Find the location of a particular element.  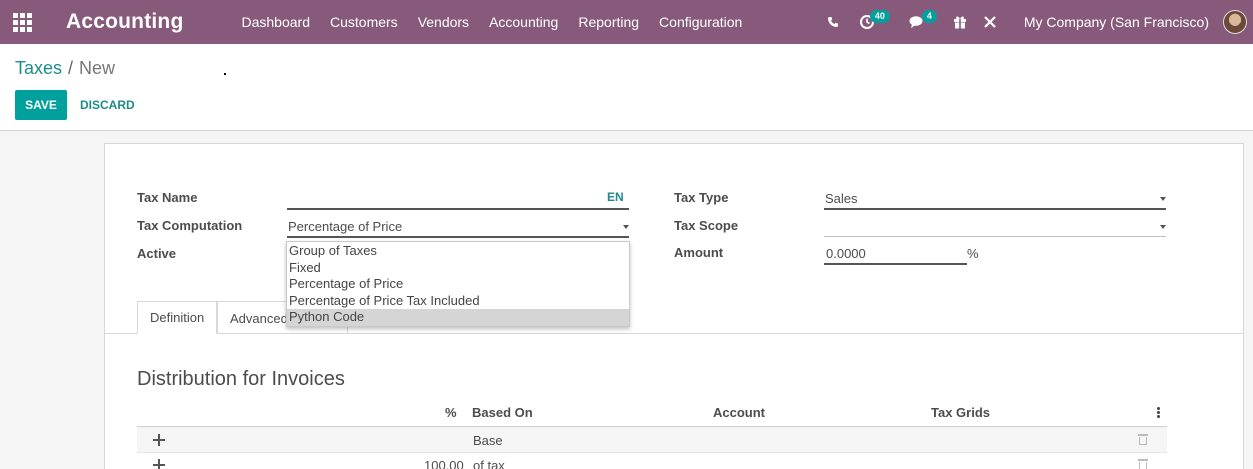

amount-input: 0.0000 is located at coordinates (846, 253).